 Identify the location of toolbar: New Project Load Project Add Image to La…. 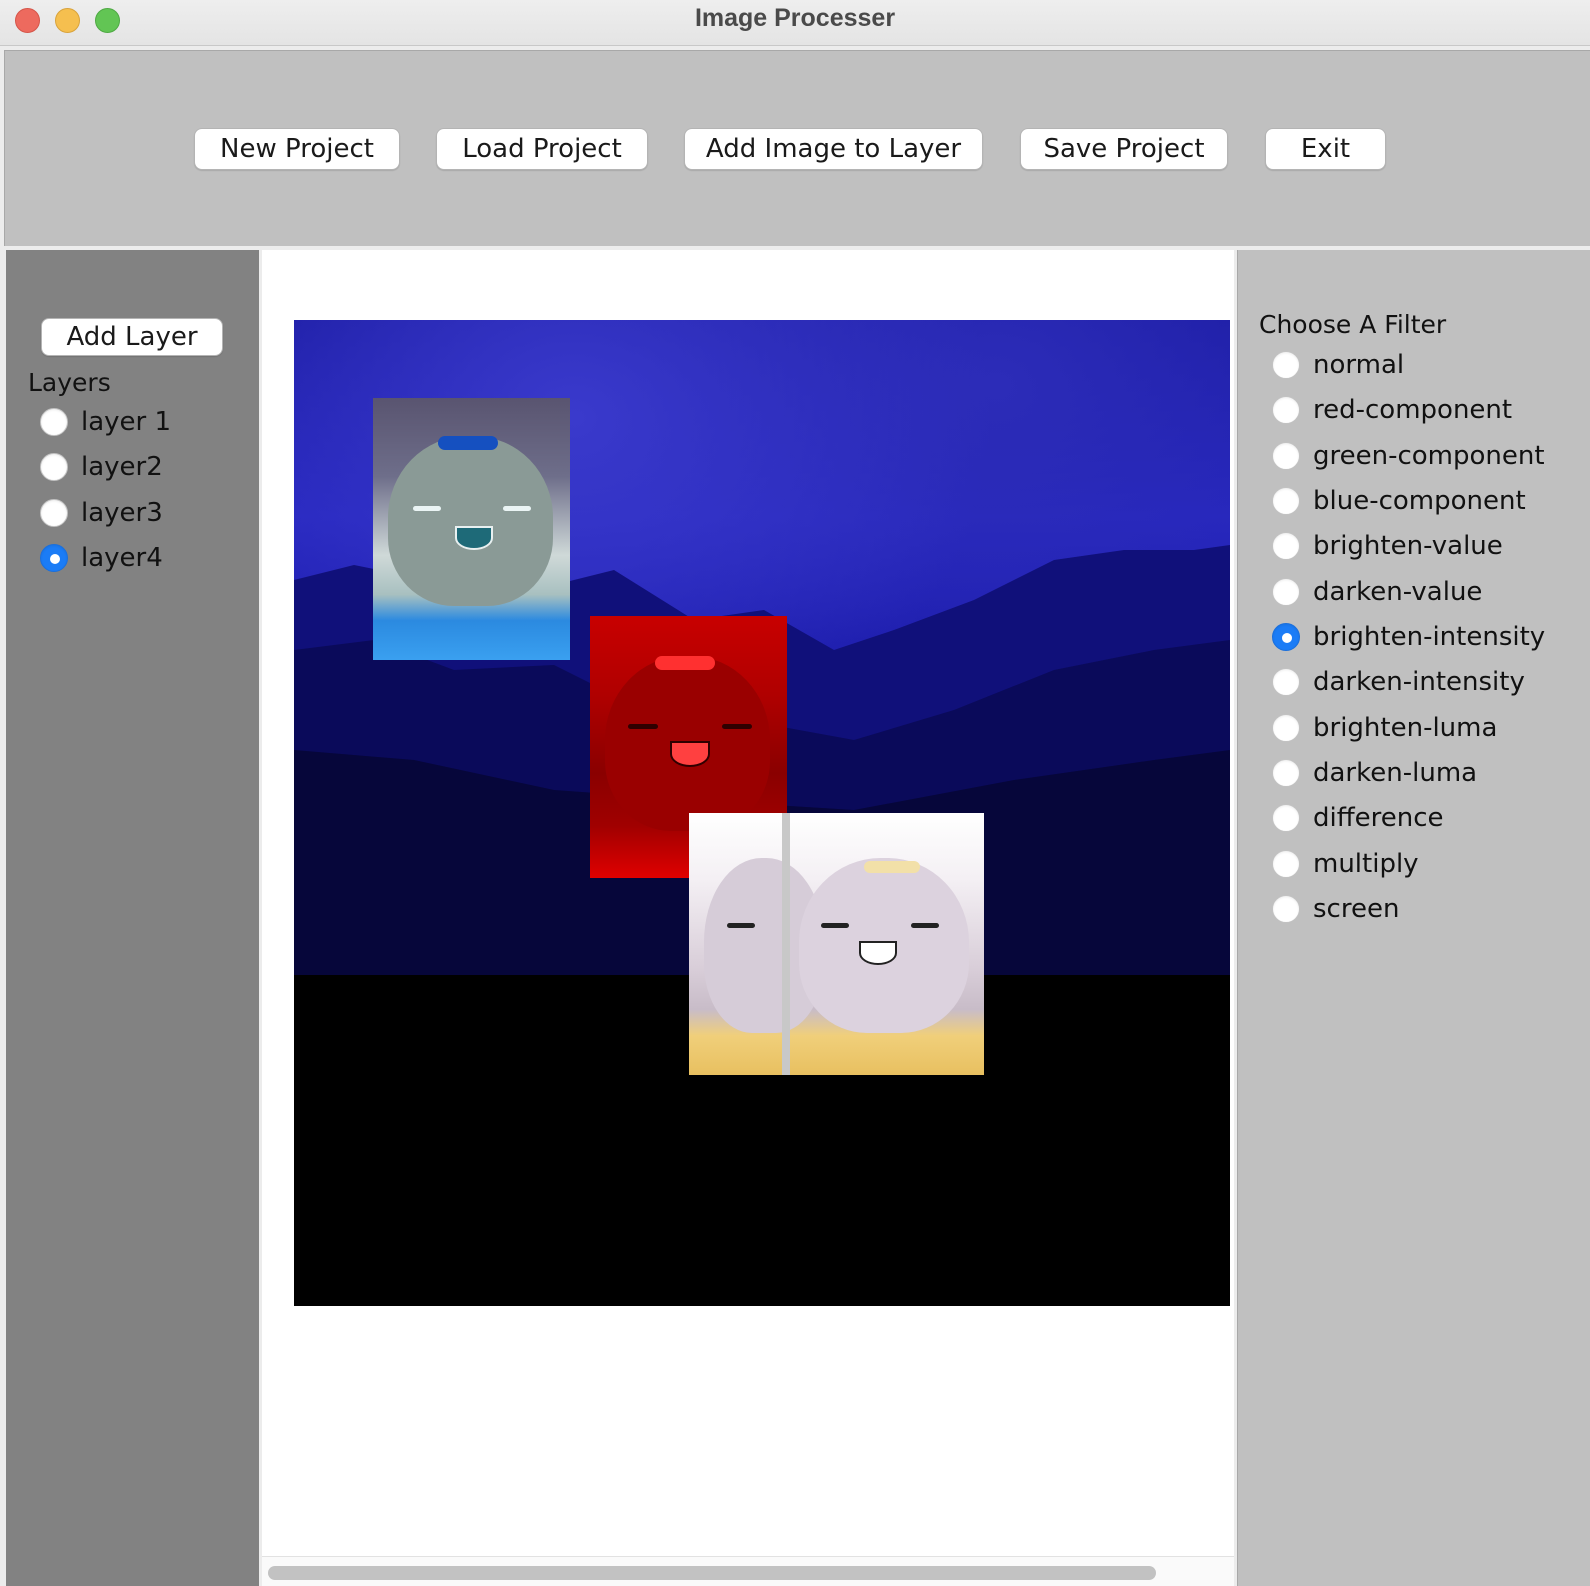
(797, 148).